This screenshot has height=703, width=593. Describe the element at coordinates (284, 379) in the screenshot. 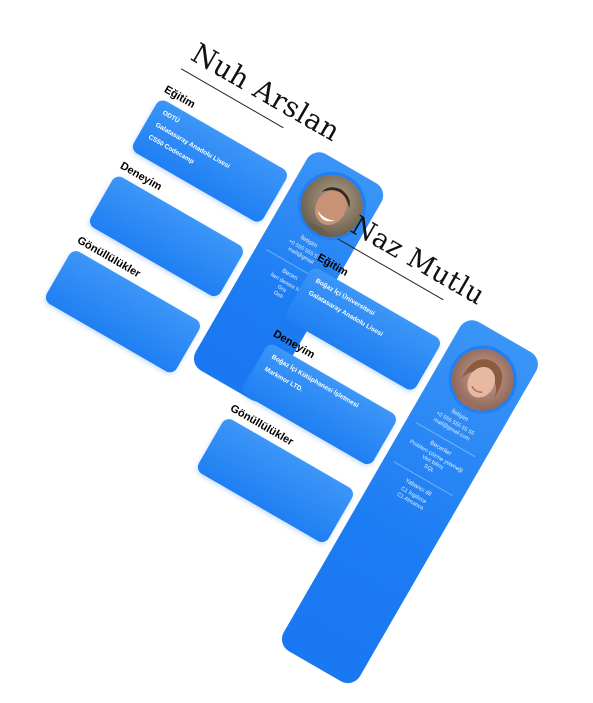

I see `experience-item: Markmor LTD.` at that location.